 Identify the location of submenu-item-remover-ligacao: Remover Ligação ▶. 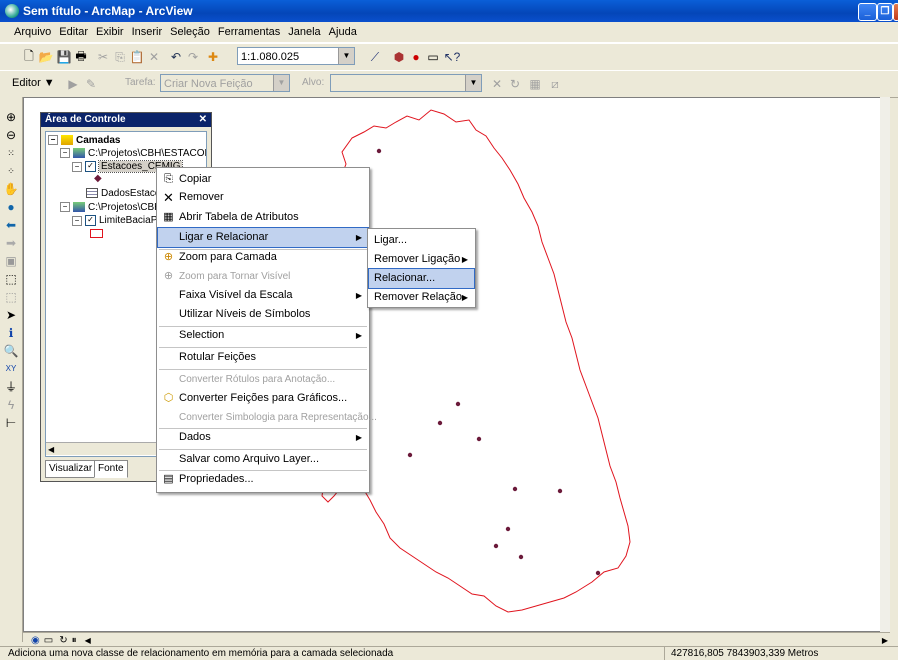
(421, 259).